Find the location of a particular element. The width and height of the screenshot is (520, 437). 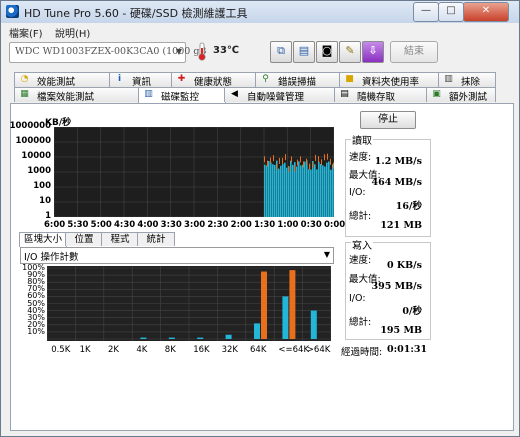

camera-icon: ◙ is located at coordinates (327, 50).